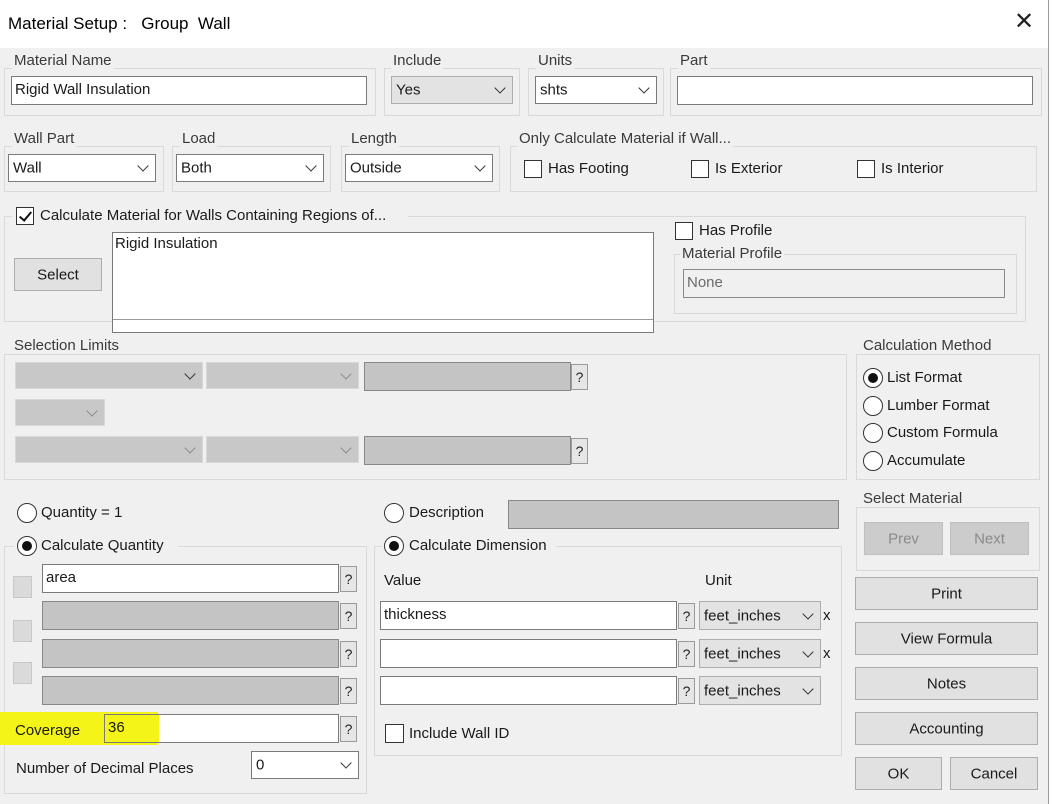 The image size is (1052, 804). I want to click on coverage-label: Coverage, so click(48, 730).